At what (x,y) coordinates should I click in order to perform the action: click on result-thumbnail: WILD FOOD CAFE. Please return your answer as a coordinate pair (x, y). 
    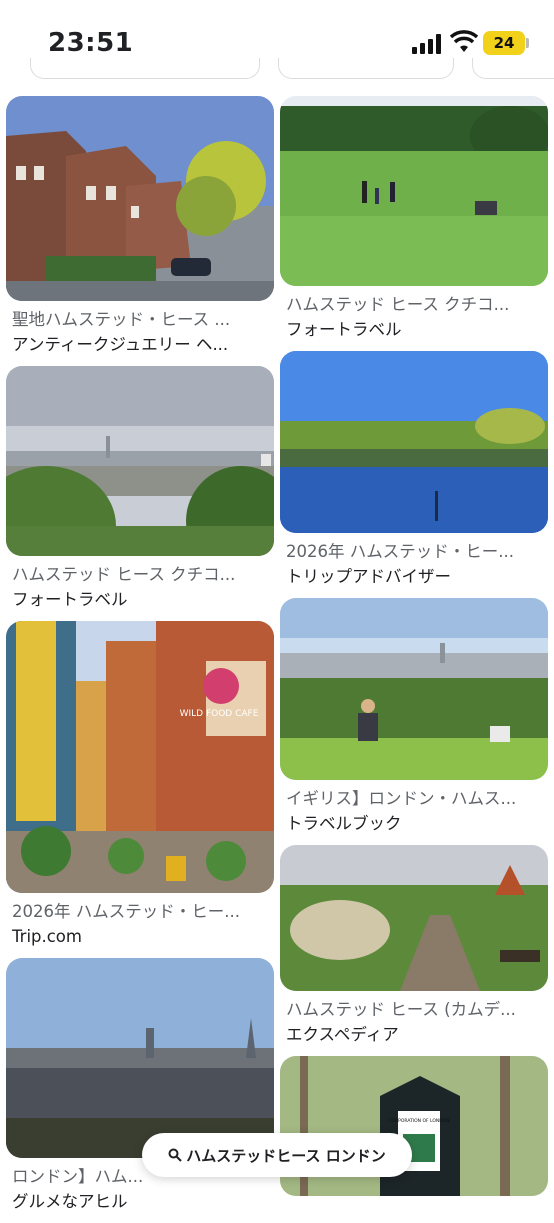
    Looking at the image, I should click on (140, 757).